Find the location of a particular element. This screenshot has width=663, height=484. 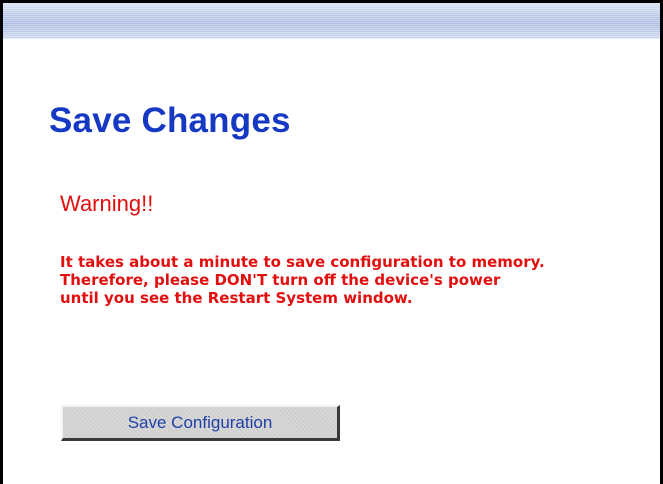

warning-heading: Warning!! is located at coordinates (107, 203).